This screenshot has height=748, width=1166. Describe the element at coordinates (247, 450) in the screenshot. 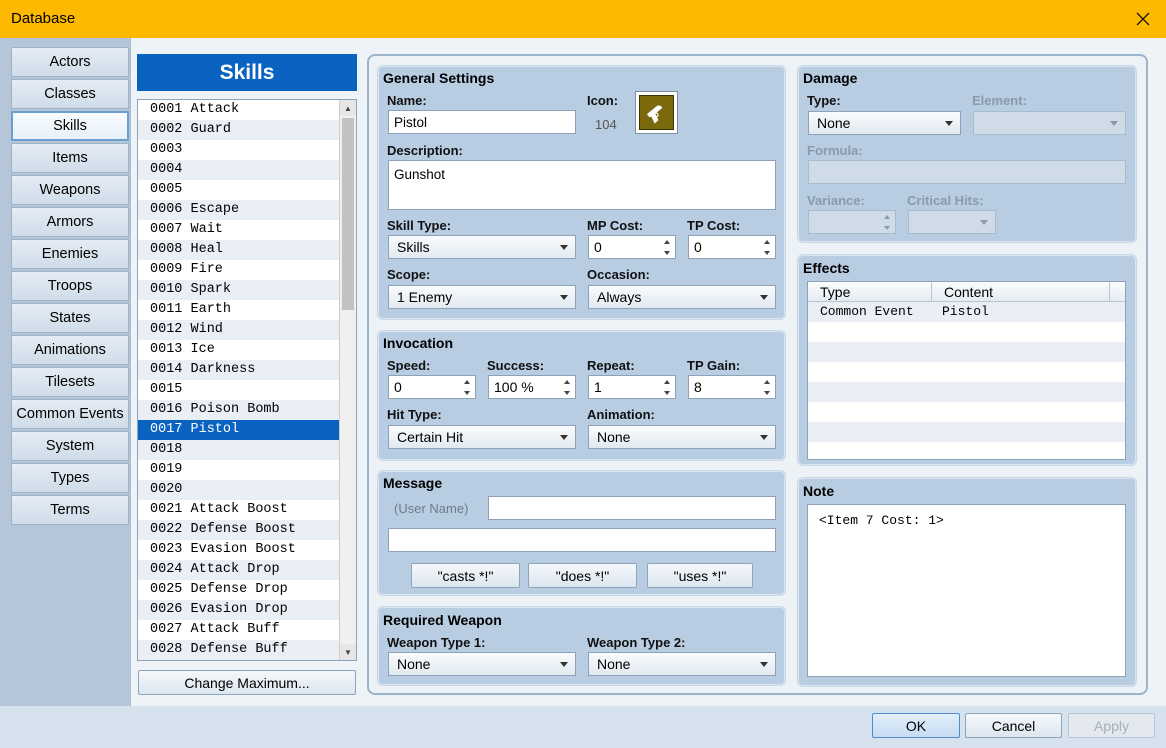

I see `list-item: 0018` at that location.